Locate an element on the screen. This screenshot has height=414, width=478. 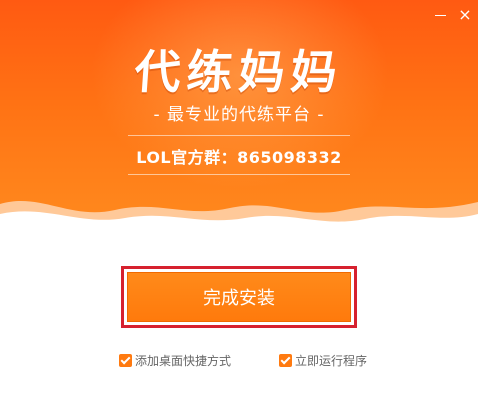
minimize-icon is located at coordinates (440, 15).